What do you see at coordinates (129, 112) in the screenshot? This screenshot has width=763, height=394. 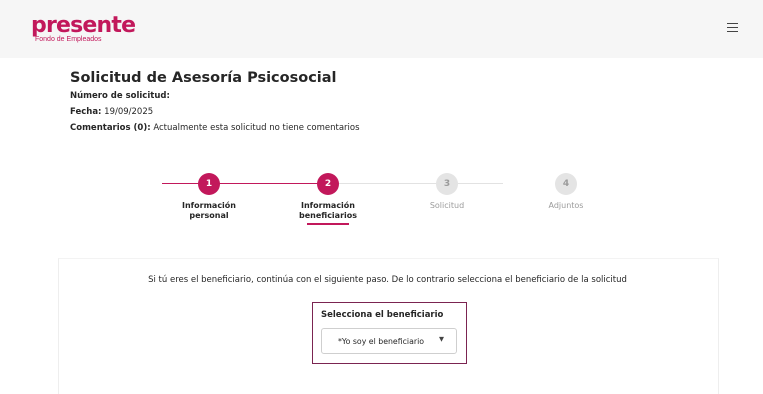 I see `date-value: 19/09/2025` at bounding box center [129, 112].